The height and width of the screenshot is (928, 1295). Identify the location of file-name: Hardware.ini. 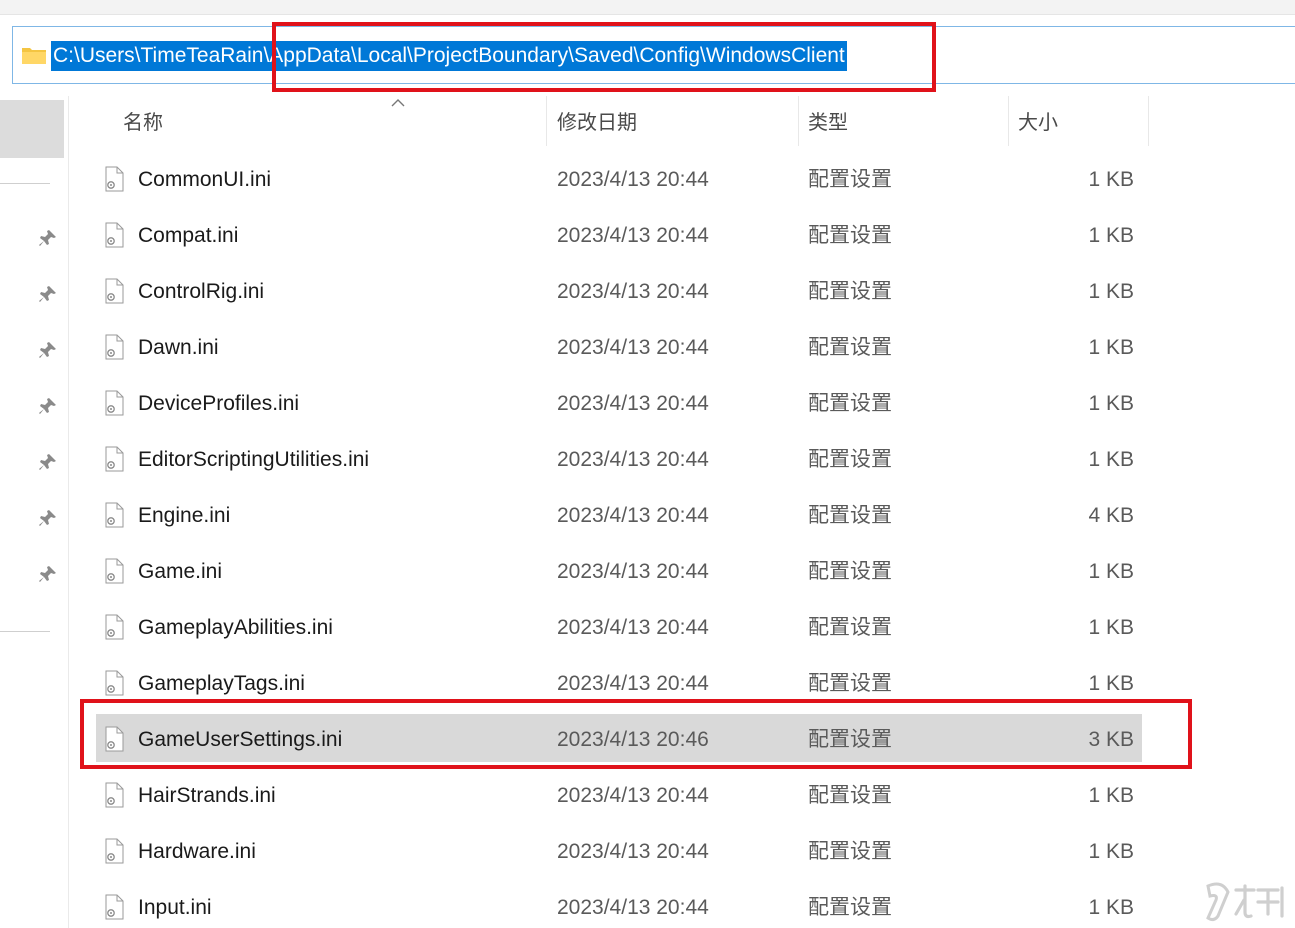
(197, 851).